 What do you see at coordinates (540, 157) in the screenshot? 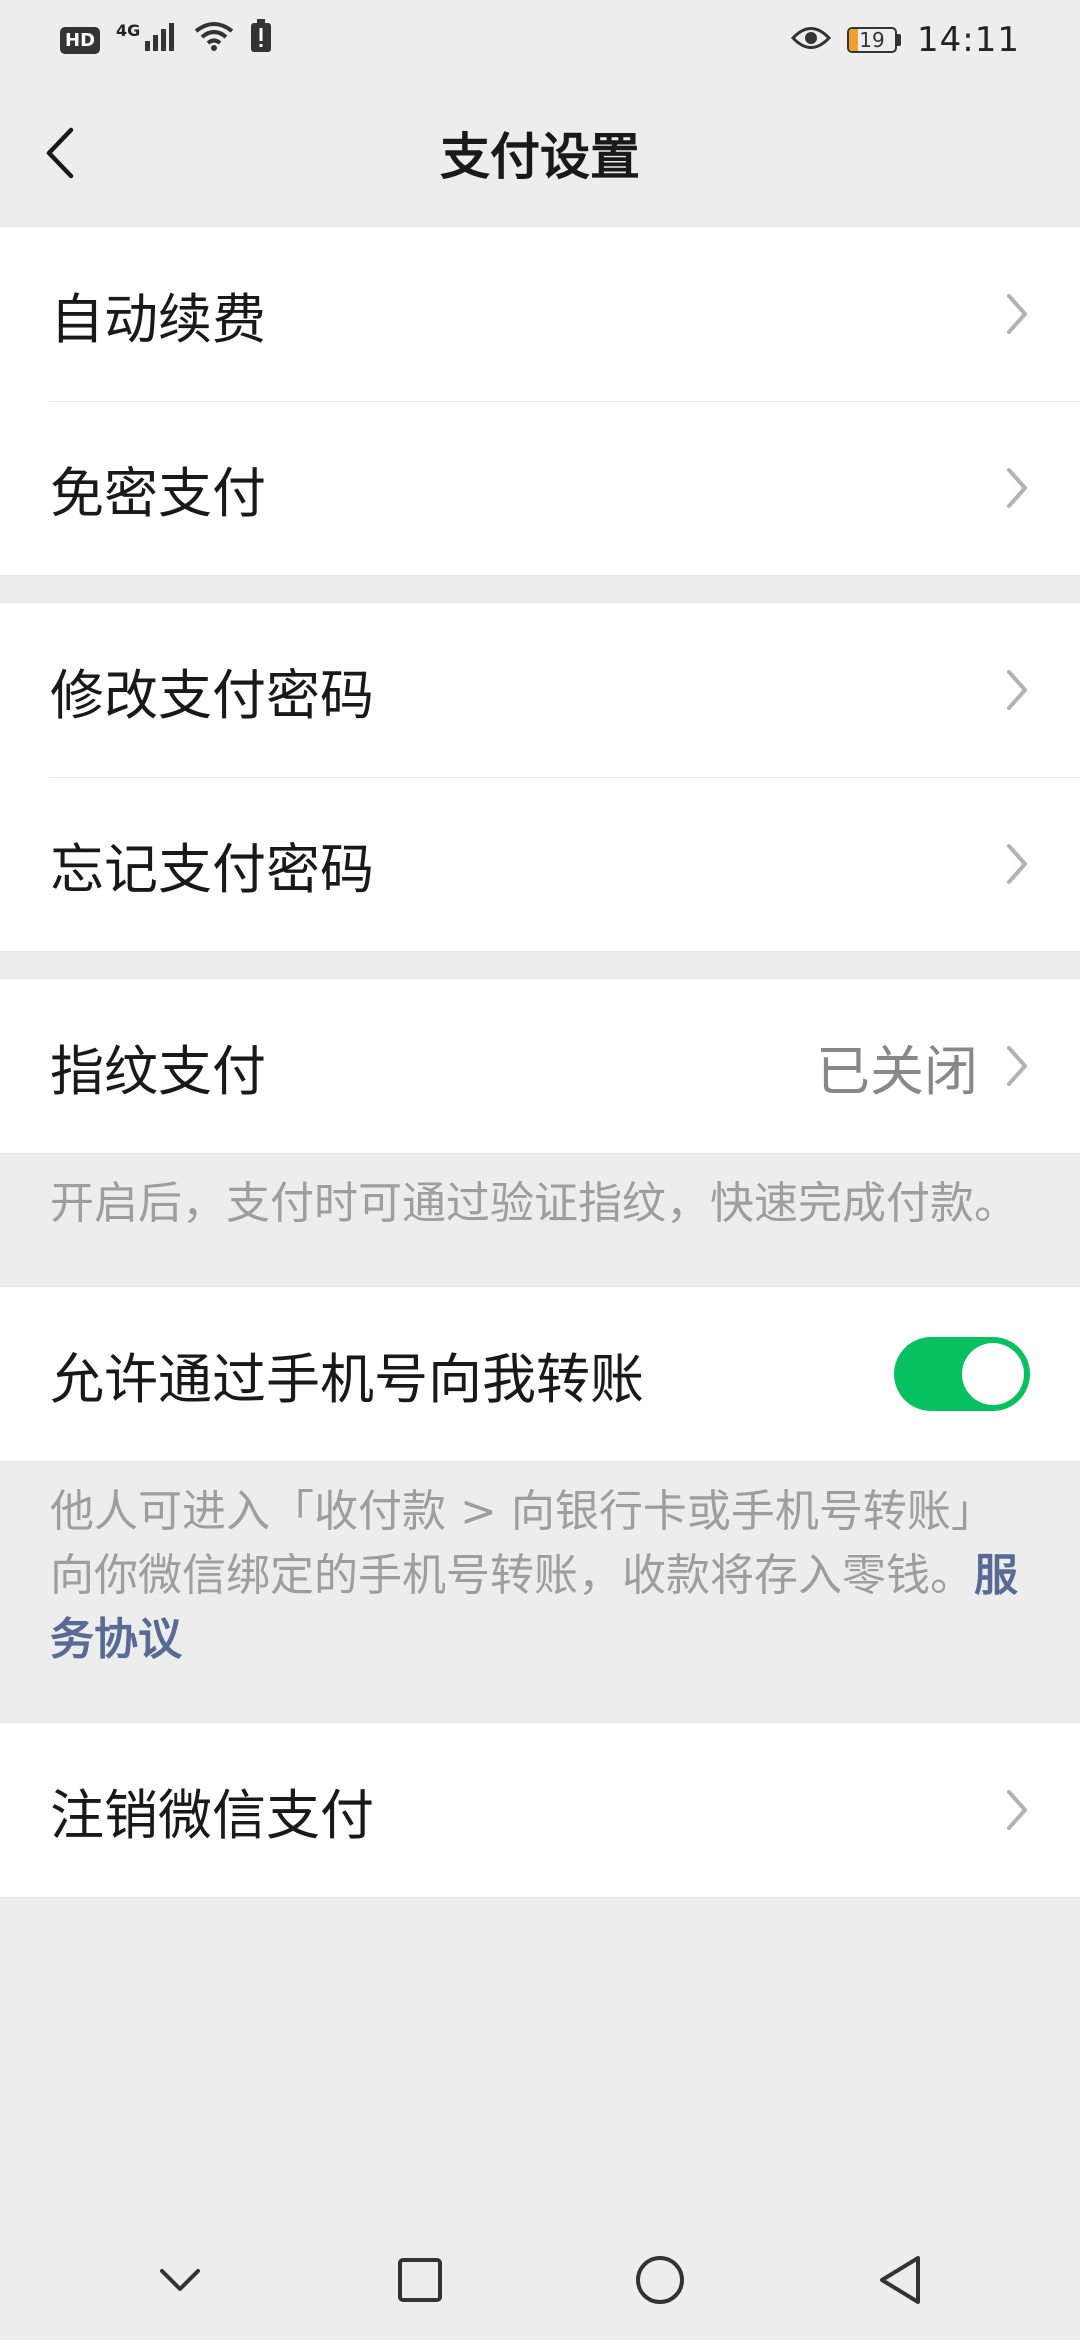
I see `page-title: 支付设置` at bounding box center [540, 157].